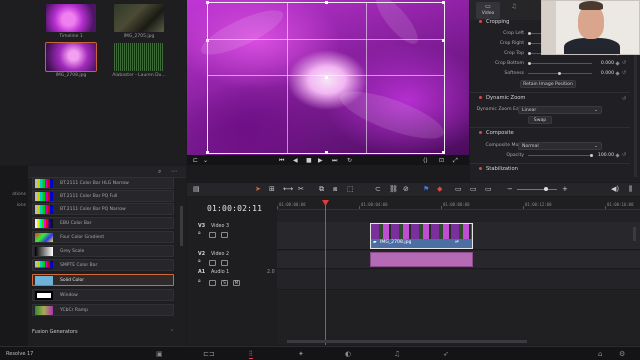 The width and height of the screenshot is (640, 360). I want to click on generator-item: Window, so click(103, 295).